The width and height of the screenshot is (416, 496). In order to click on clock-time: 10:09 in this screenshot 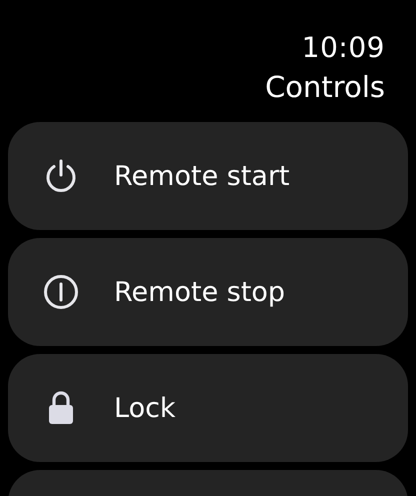, I will do `click(343, 48)`.